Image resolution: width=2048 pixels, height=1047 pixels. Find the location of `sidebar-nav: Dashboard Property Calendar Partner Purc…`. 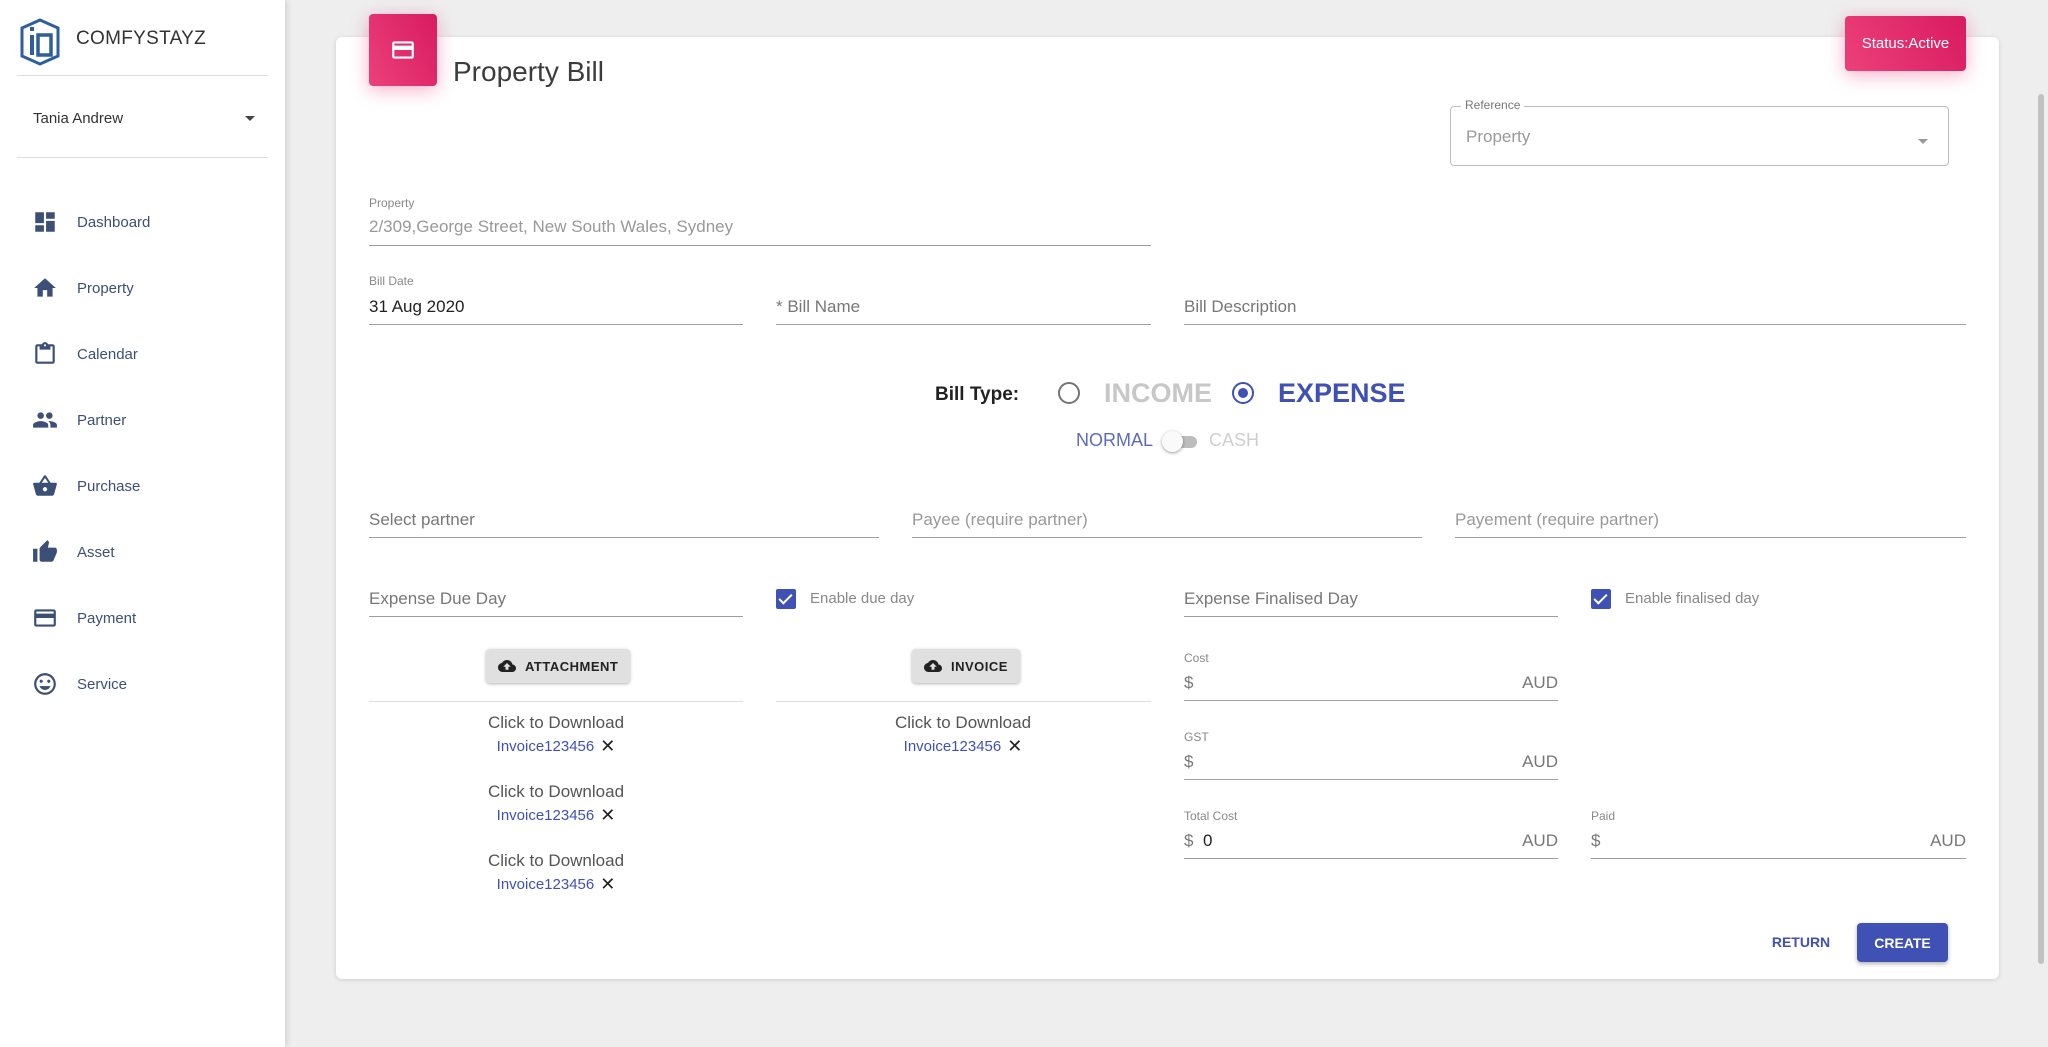

sidebar-nav: Dashboard Property Calendar Partner Purc… is located at coordinates (142, 453).